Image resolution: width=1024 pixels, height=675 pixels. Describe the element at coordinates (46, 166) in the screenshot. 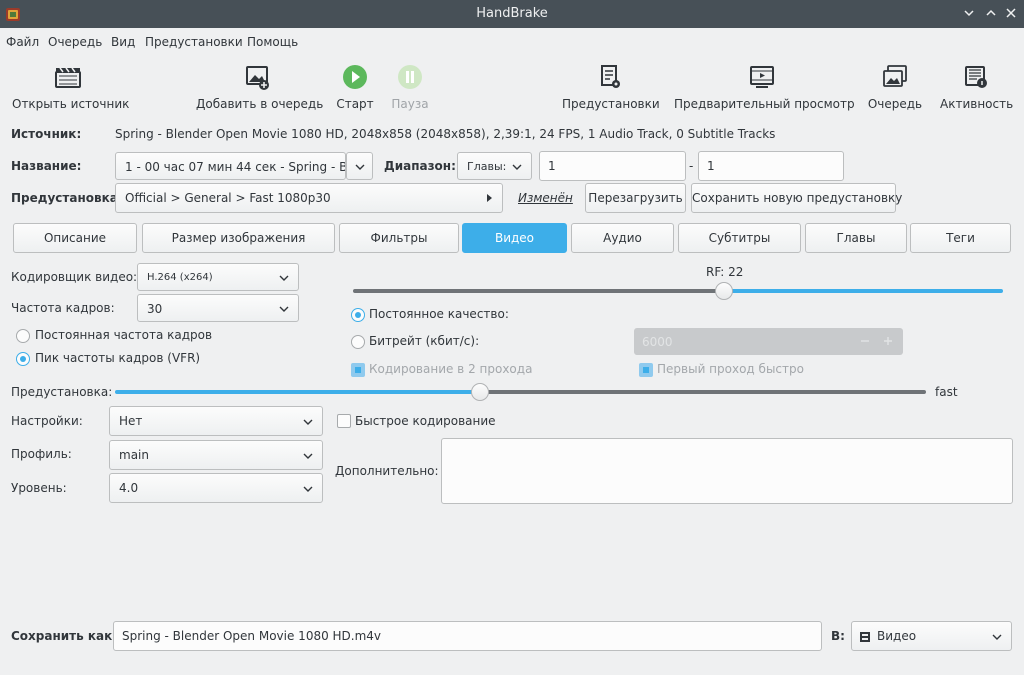

I see `title-label: Название:` at that location.